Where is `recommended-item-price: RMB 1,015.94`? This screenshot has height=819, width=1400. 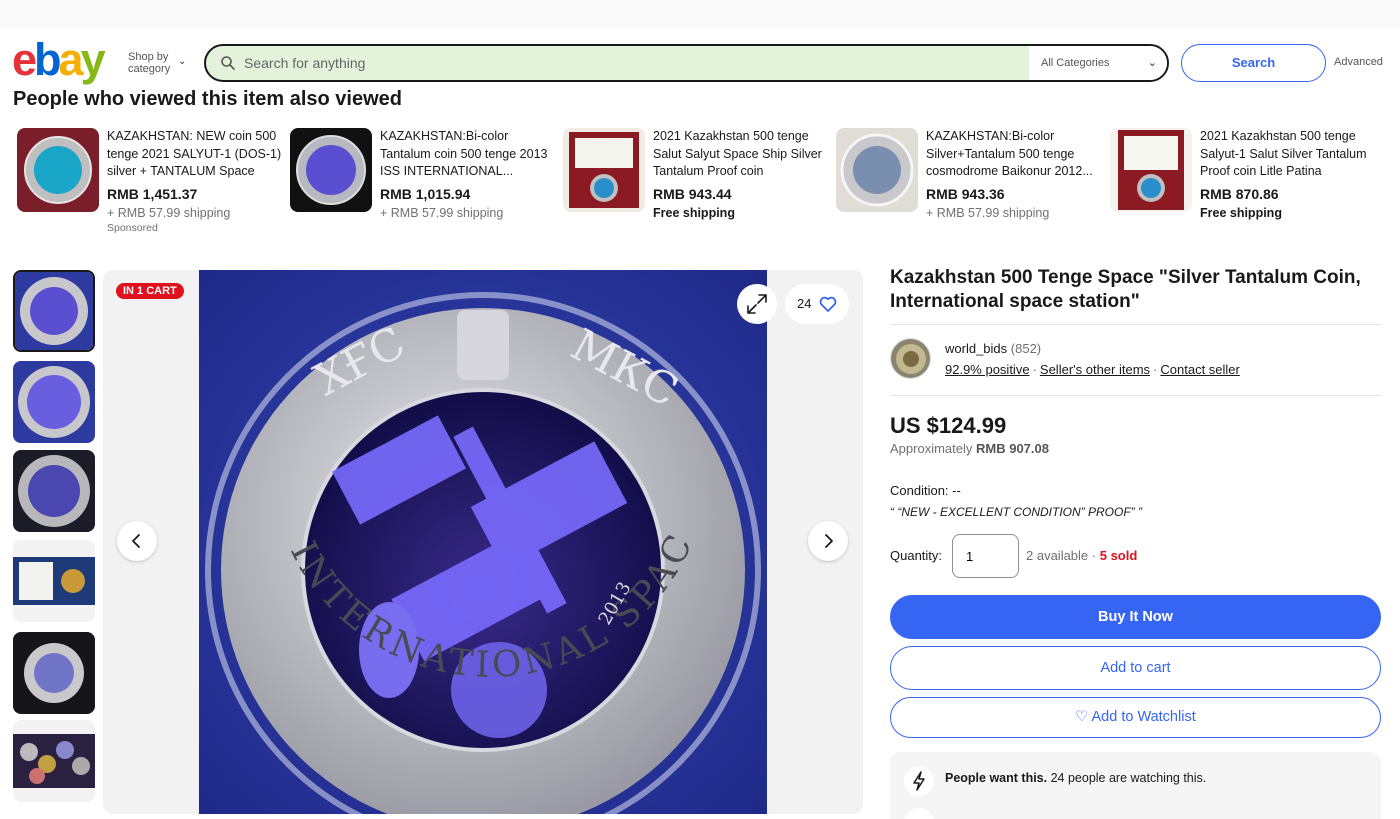 recommended-item-price: RMB 1,015.94 is located at coordinates (425, 194).